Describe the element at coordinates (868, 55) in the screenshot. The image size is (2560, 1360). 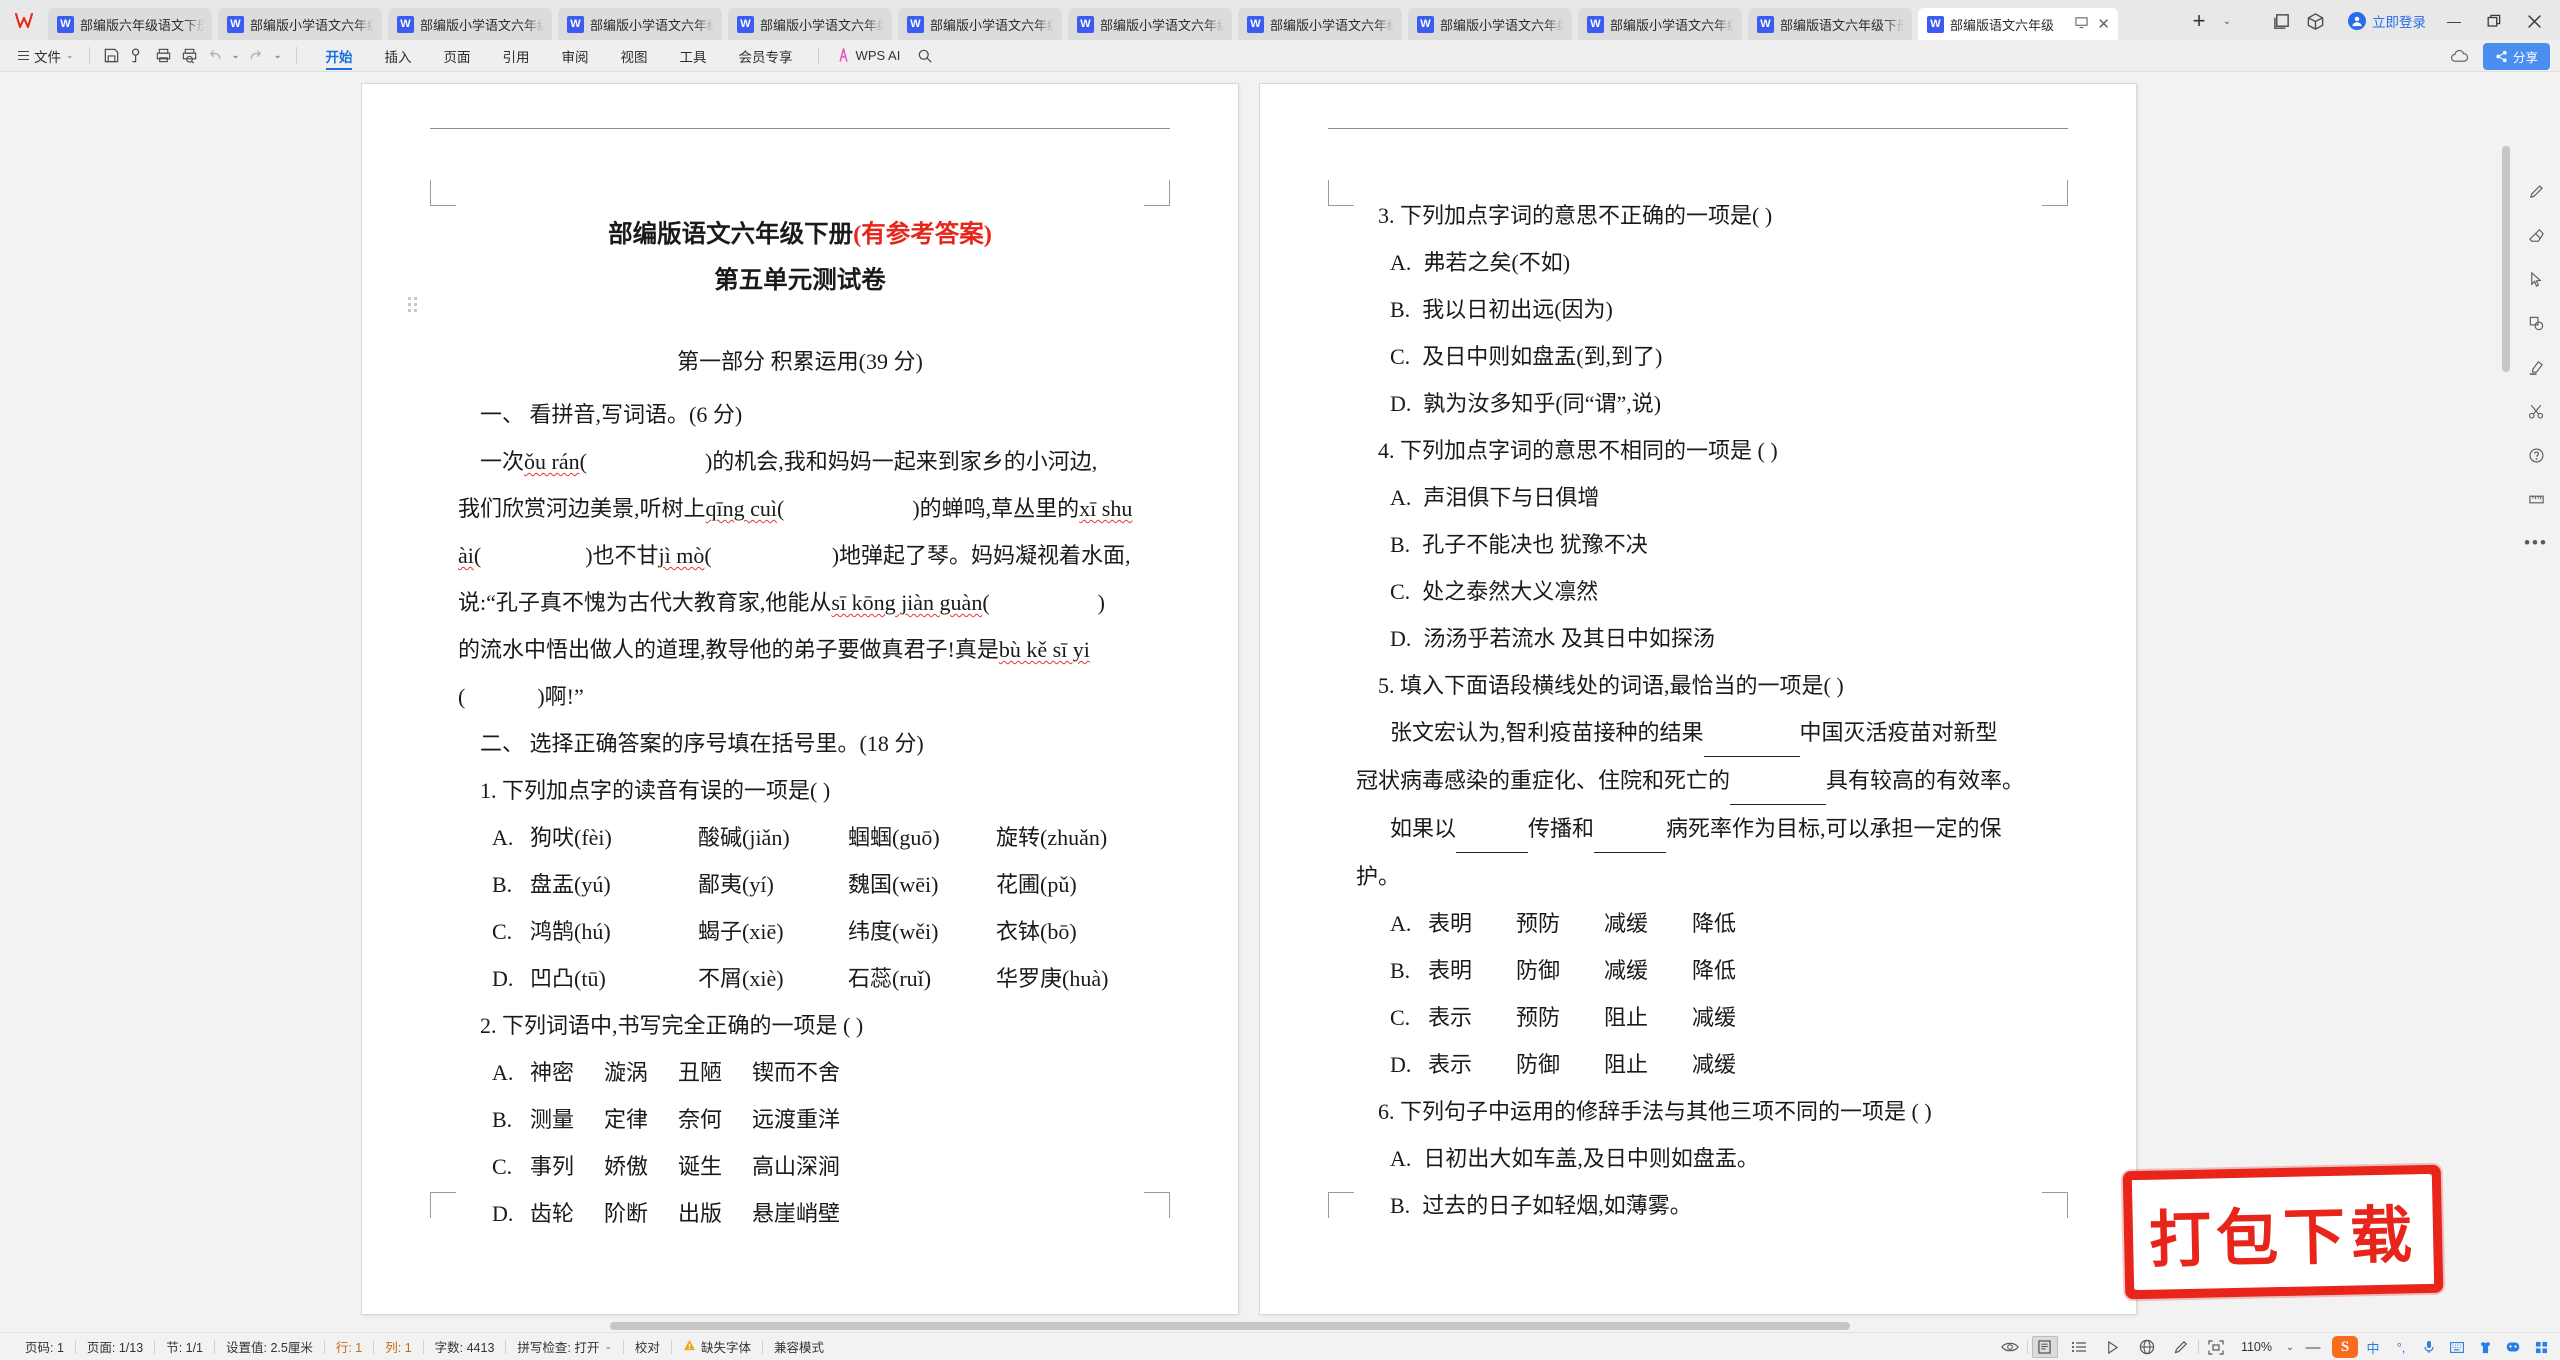
I see `wps-ai-button: WPS AI` at that location.